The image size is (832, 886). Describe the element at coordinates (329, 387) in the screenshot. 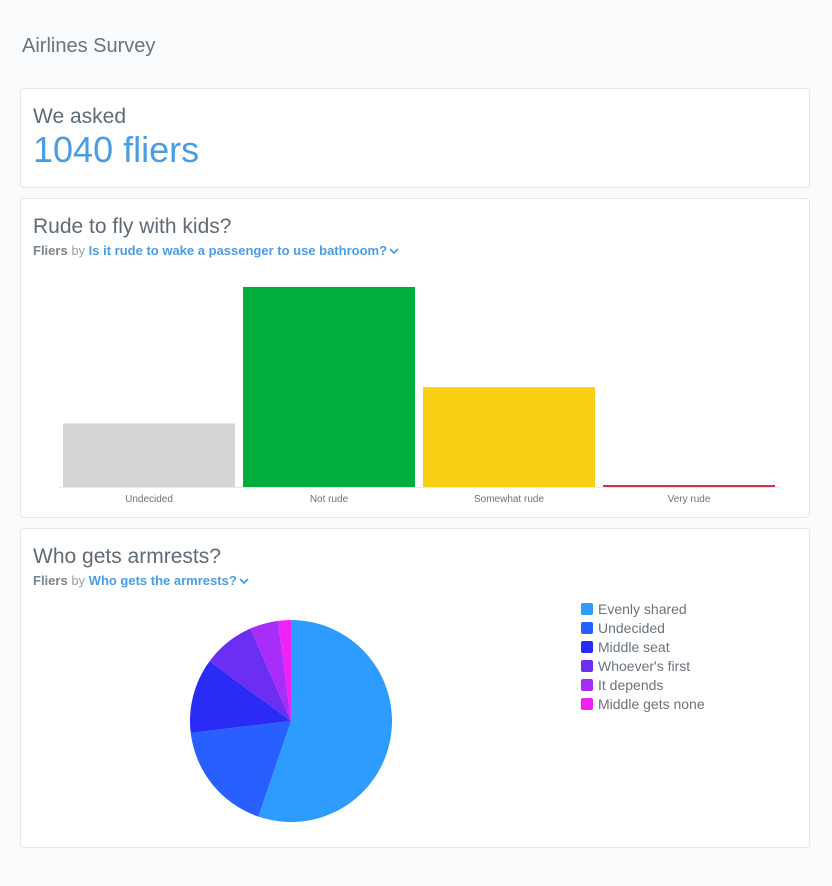

I see `bar-not-rude` at that location.